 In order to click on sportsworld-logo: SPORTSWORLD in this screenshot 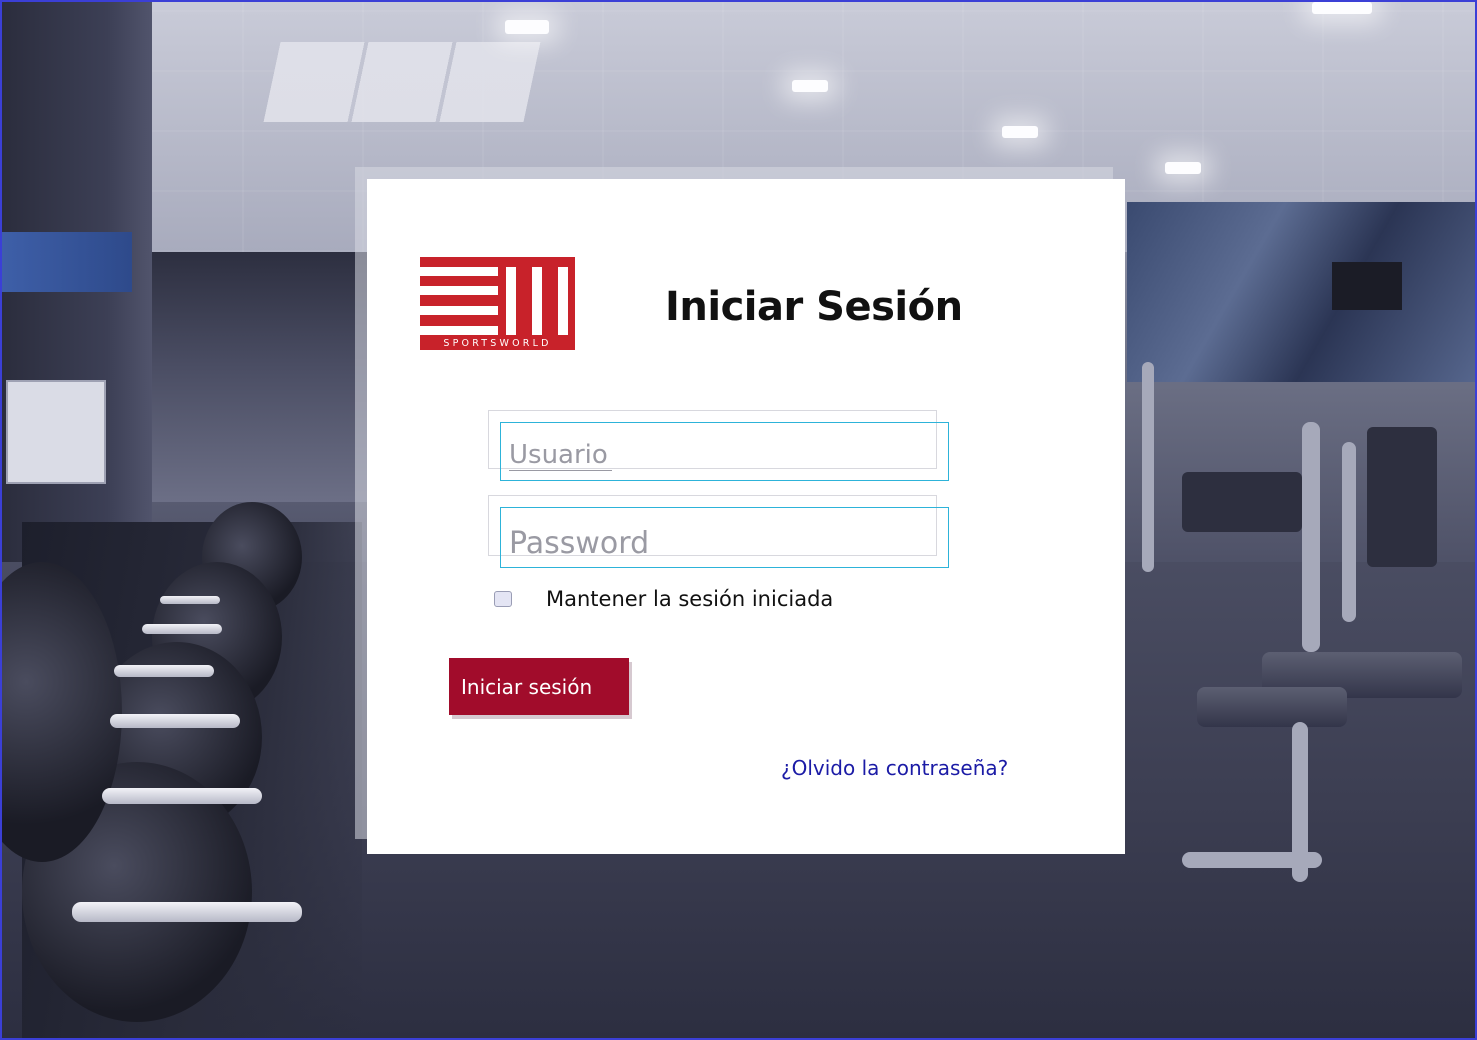, I will do `click(497, 303)`.